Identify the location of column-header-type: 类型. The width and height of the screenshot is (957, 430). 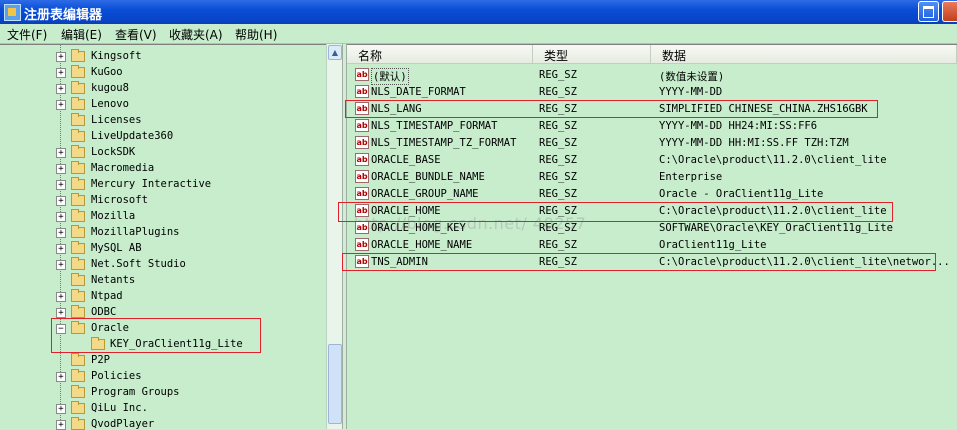
(592, 54).